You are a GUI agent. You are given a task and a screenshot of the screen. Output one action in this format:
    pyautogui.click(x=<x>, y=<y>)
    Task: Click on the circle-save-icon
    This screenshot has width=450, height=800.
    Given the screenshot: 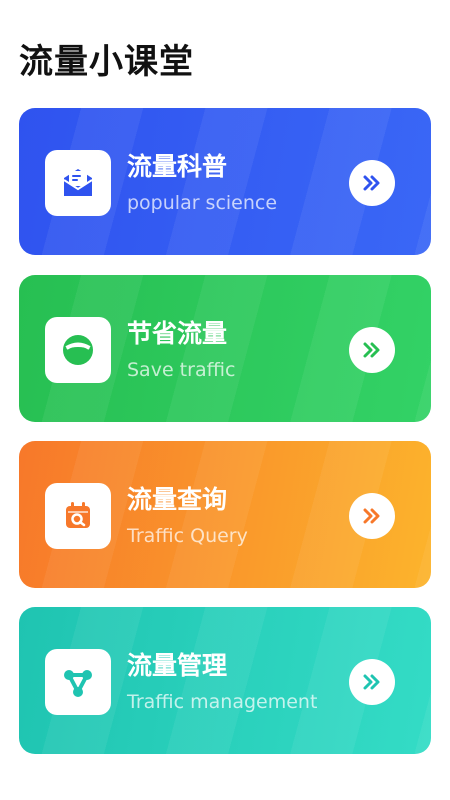 What is the action you would take?
    pyautogui.click(x=78, y=350)
    